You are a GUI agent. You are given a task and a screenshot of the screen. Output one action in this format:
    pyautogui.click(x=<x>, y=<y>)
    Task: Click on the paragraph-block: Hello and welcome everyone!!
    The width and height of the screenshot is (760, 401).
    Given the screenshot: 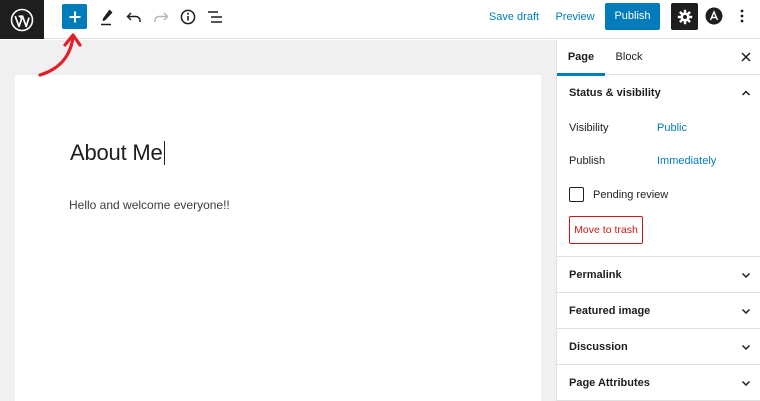 What is the action you would take?
    pyautogui.click(x=149, y=205)
    